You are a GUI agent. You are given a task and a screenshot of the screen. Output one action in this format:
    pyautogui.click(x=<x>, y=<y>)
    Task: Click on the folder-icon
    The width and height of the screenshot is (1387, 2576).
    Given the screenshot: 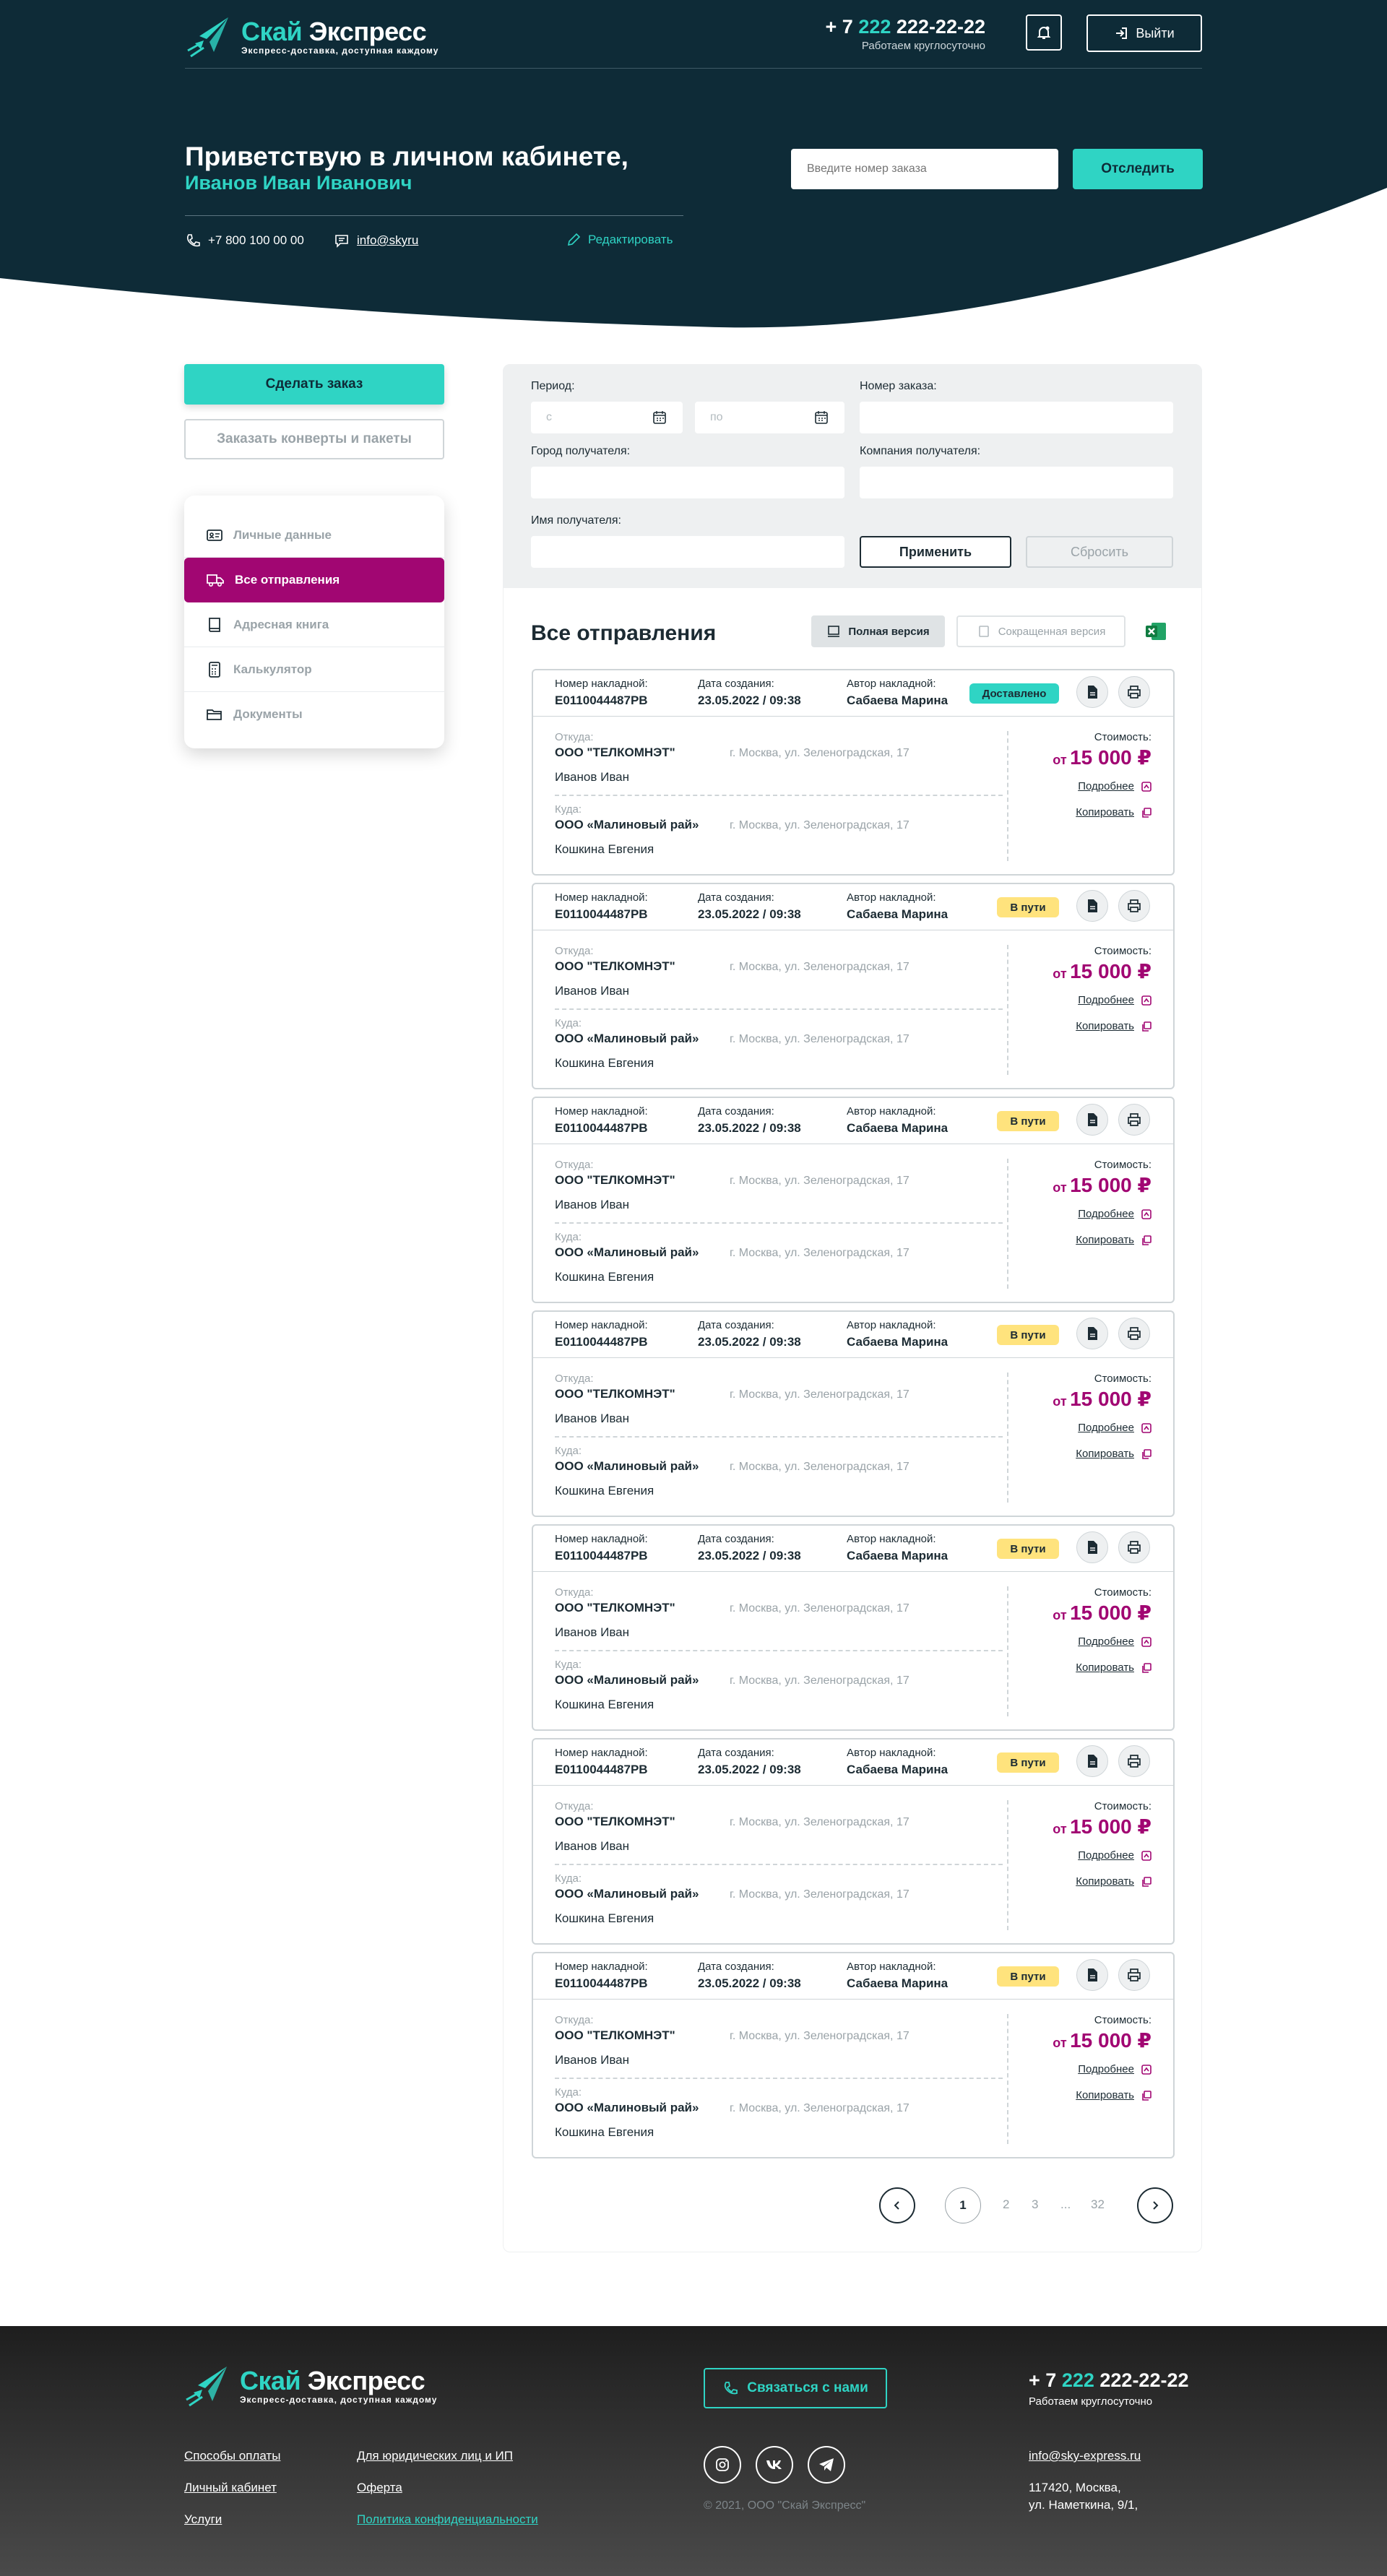 What is the action you would take?
    pyautogui.click(x=214, y=714)
    